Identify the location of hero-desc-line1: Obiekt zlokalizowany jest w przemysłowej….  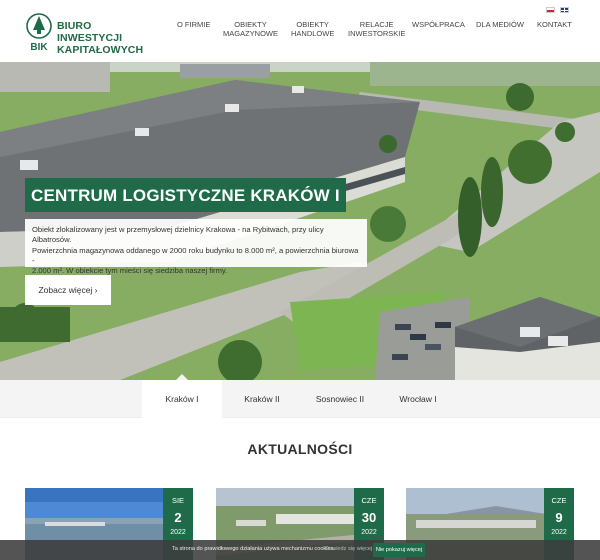
(178, 235).